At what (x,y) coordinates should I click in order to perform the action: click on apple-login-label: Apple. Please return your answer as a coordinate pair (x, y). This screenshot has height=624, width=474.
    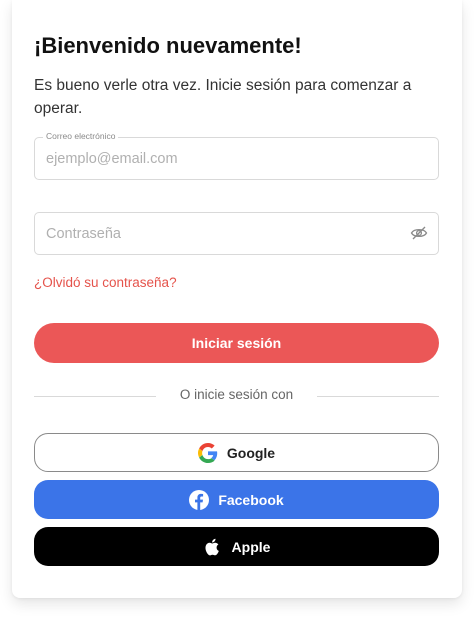
    Looking at the image, I should click on (251, 546).